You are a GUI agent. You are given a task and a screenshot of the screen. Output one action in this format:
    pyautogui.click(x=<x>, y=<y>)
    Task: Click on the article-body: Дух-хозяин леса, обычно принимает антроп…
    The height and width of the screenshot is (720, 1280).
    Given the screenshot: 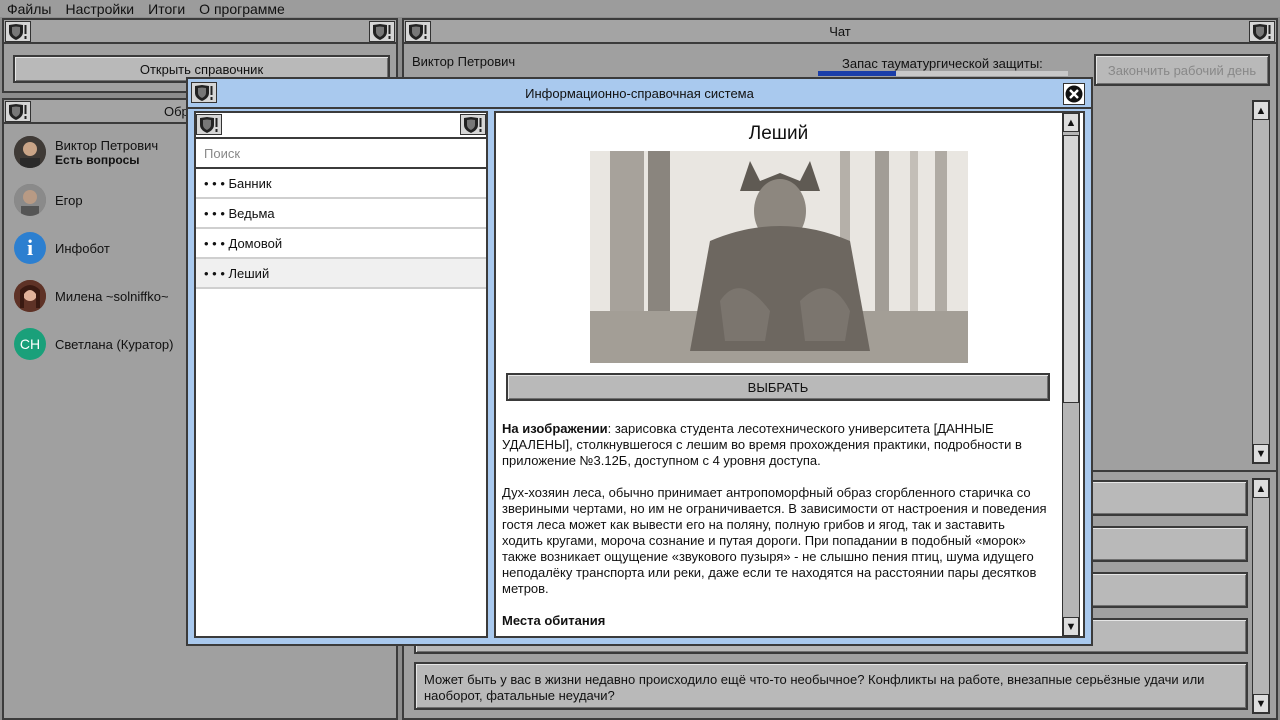 What is the action you would take?
    pyautogui.click(x=774, y=540)
    